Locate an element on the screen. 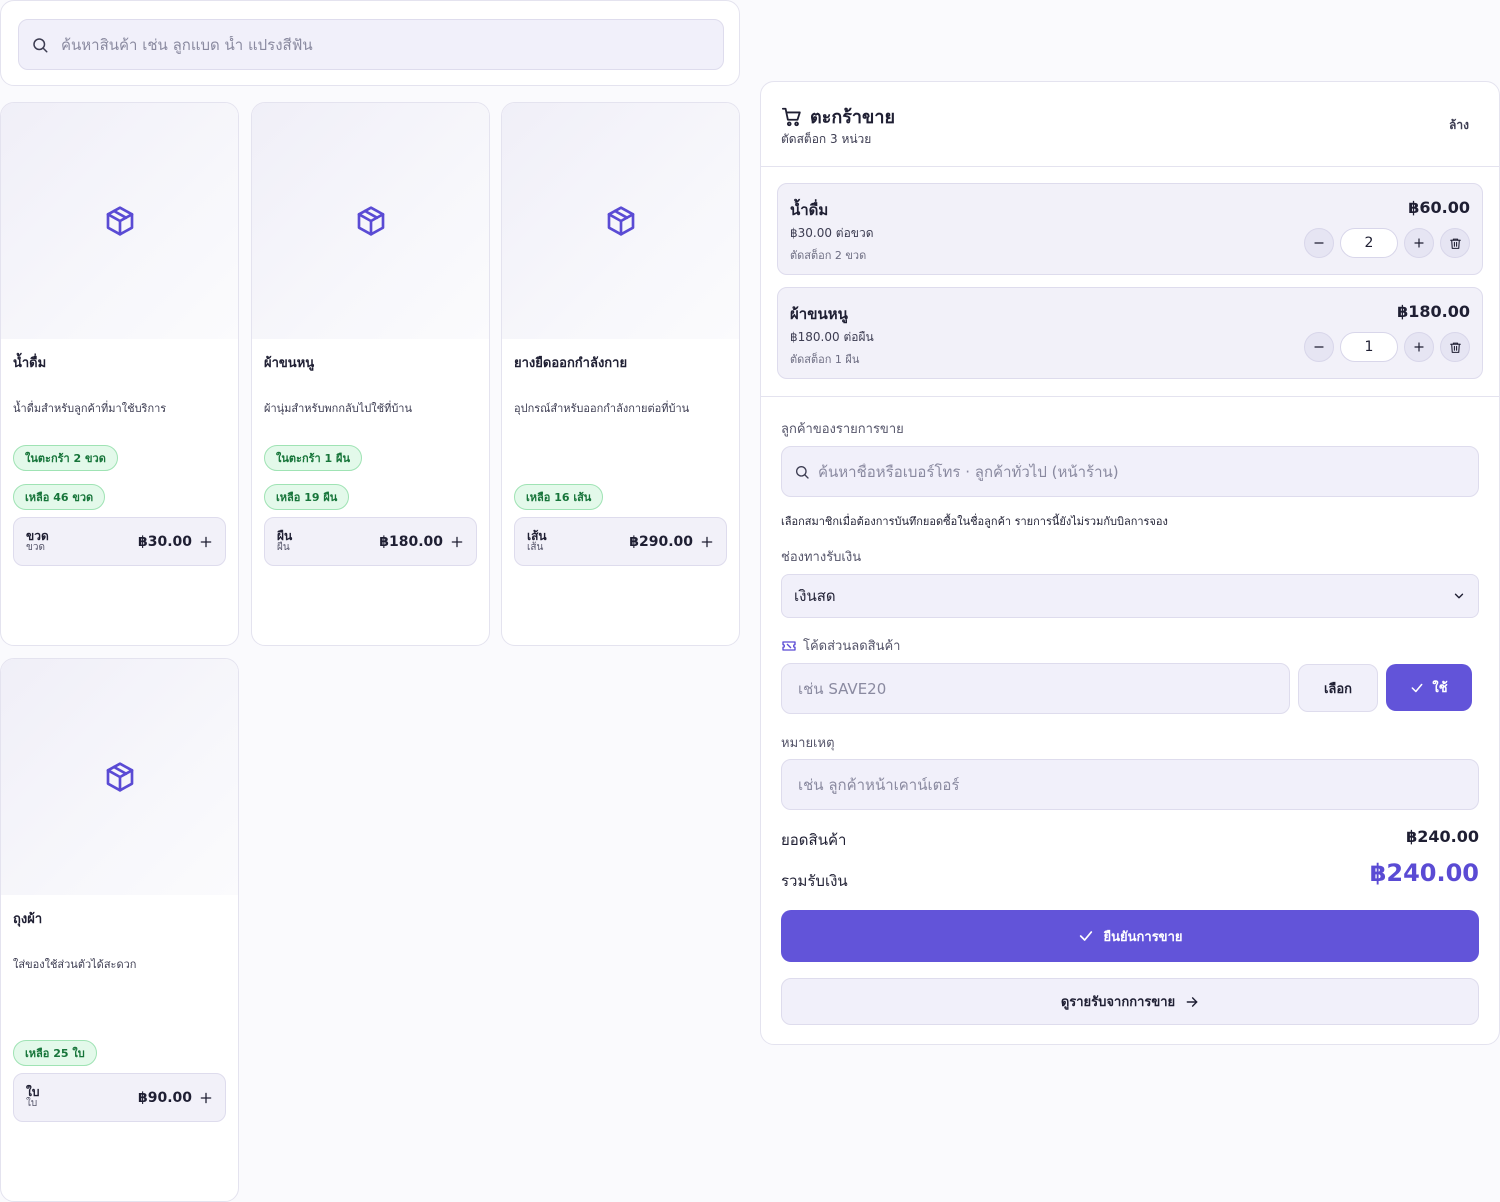  product-price: ฿30.00 is located at coordinates (164, 541).